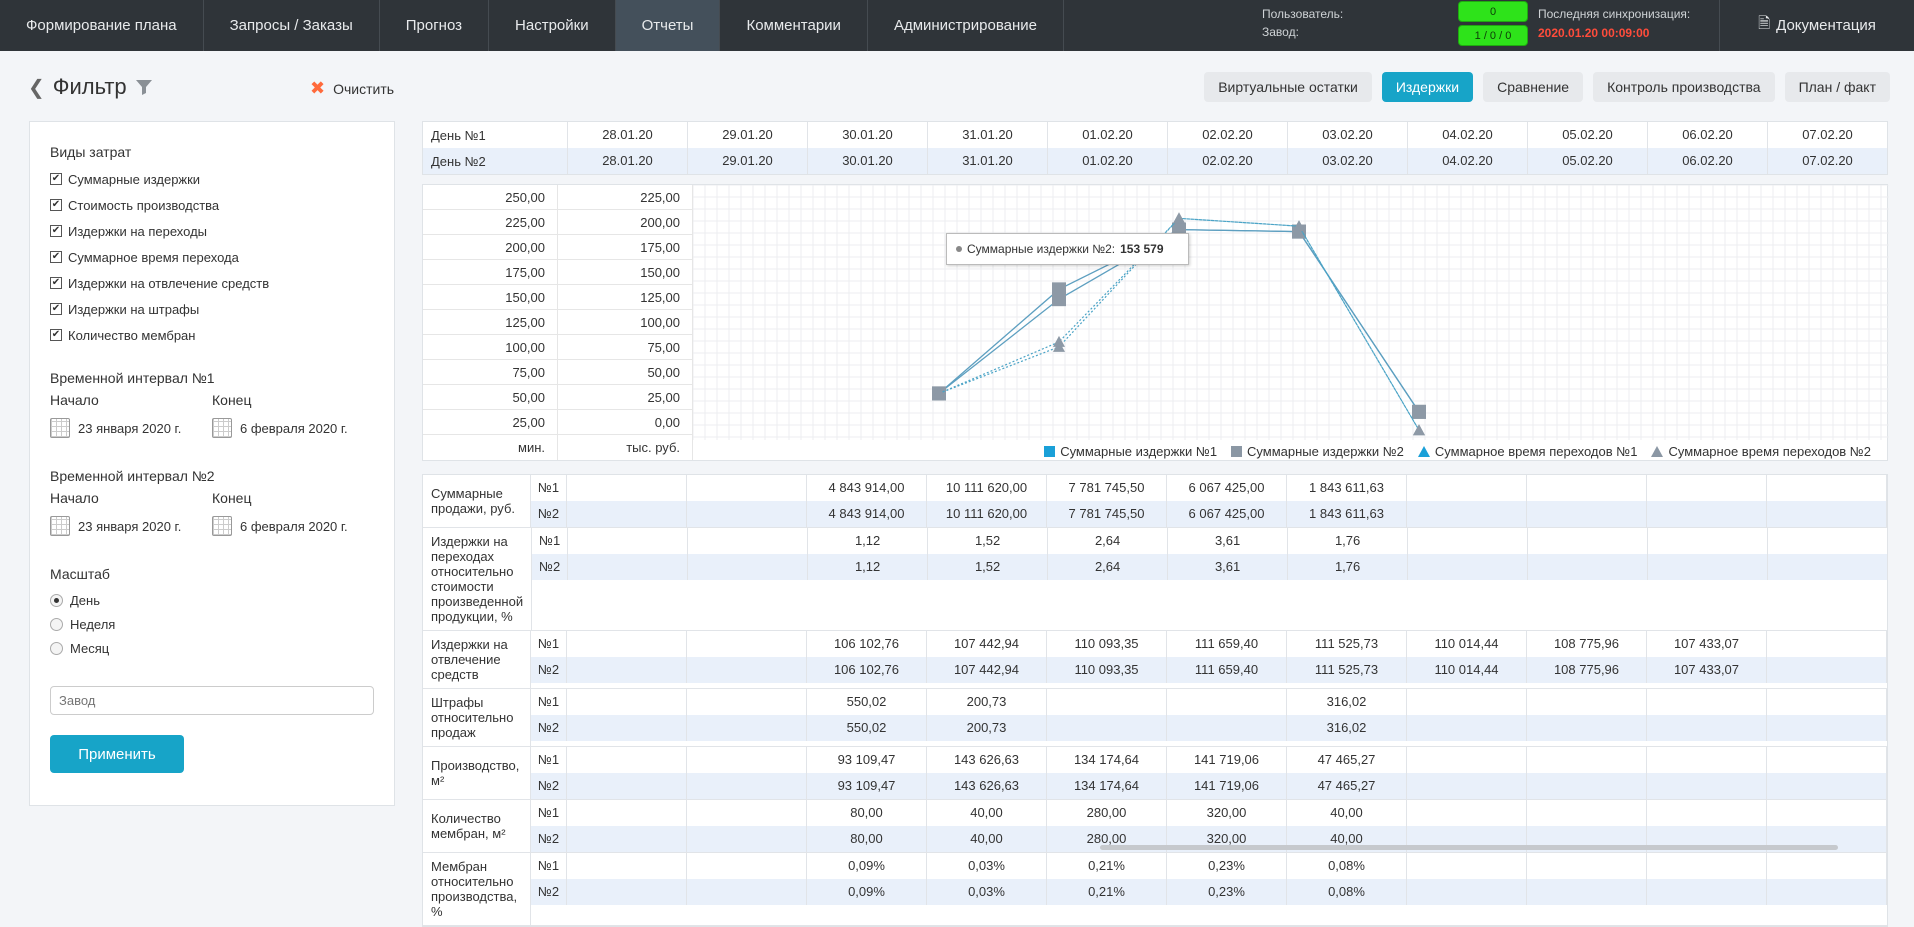 The height and width of the screenshot is (927, 1914). What do you see at coordinates (1130, 451) in the screenshot?
I see `legend-item: Суммарные издержки №1` at bounding box center [1130, 451].